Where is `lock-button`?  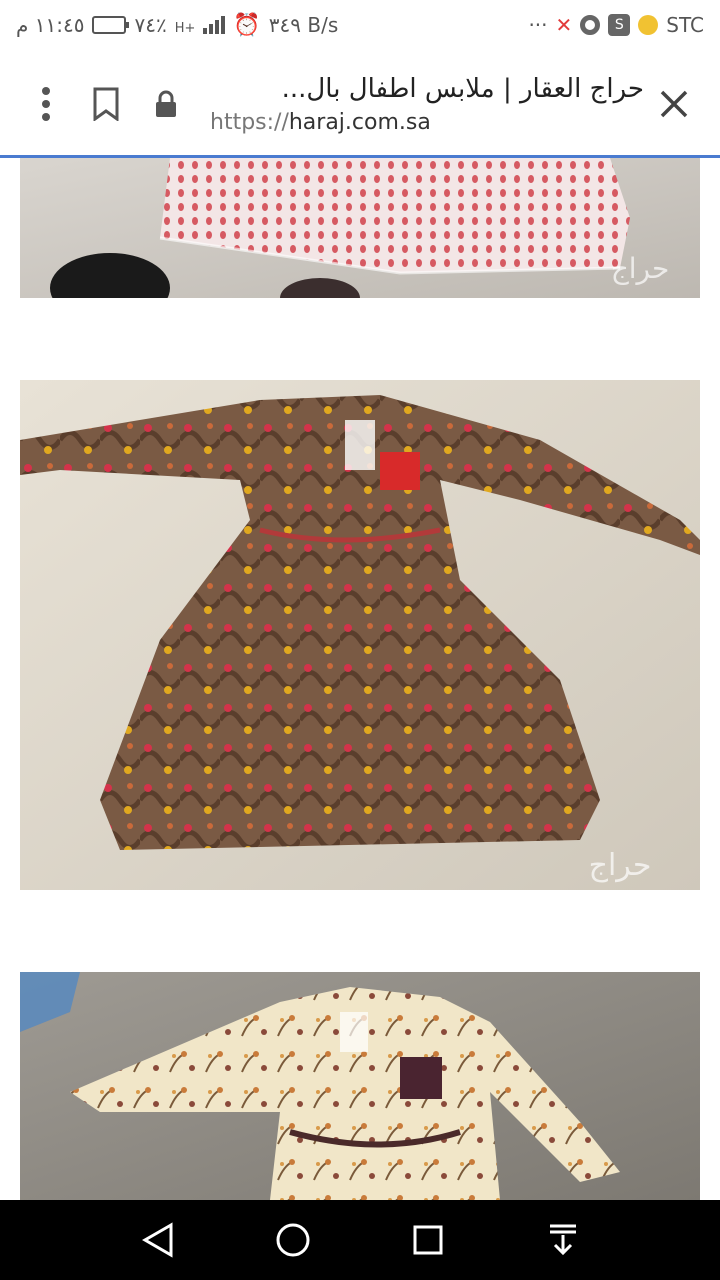 lock-button is located at coordinates (166, 104).